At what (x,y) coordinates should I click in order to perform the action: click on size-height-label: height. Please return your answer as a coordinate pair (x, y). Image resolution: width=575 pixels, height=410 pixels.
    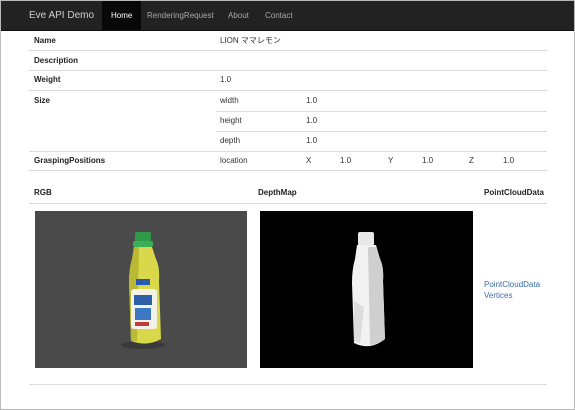
    Looking at the image, I should click on (231, 120).